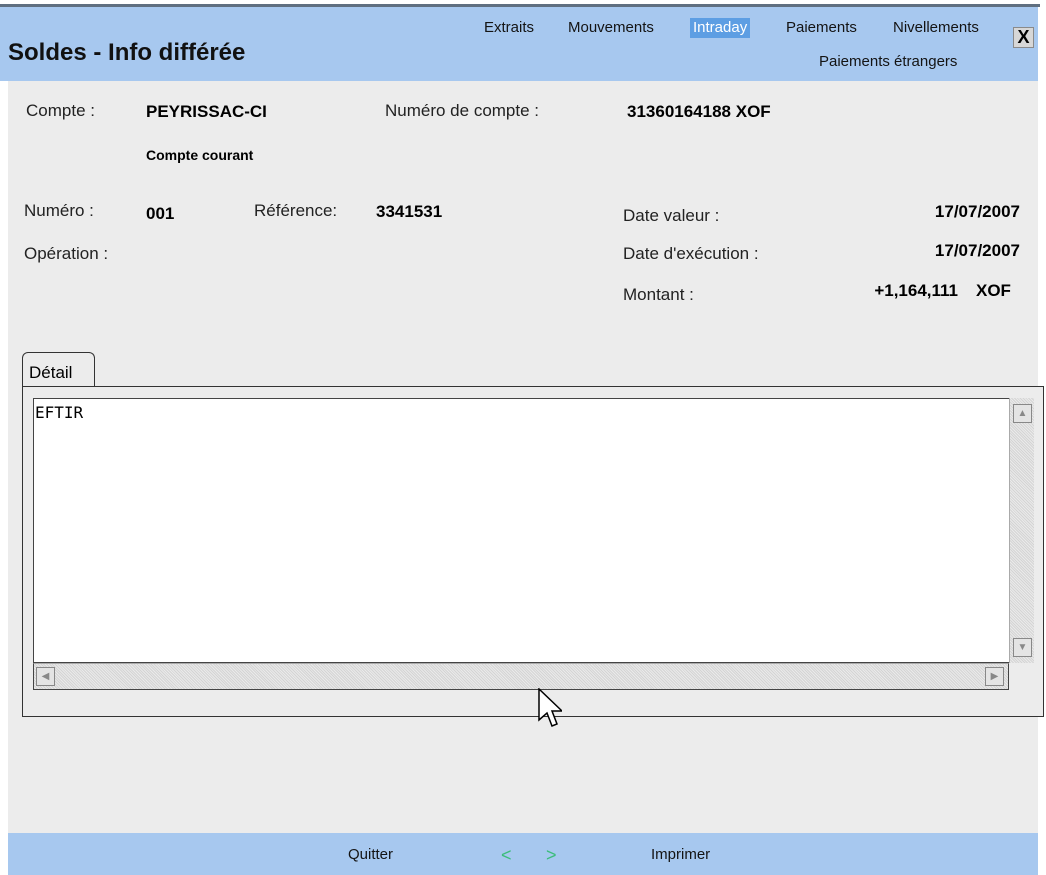  I want to click on scroll-left-arrow-icon: ◀, so click(45, 676).